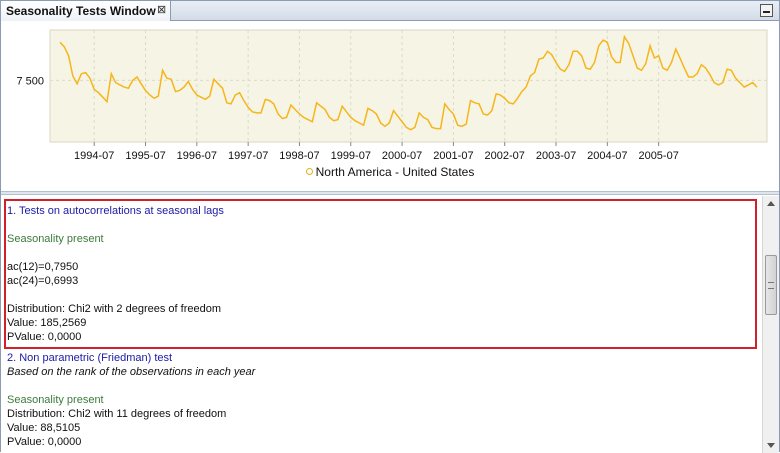 The height and width of the screenshot is (453, 780). Describe the element at coordinates (44, 428) in the screenshot. I see `test2-value: Value: 88,5105` at that location.